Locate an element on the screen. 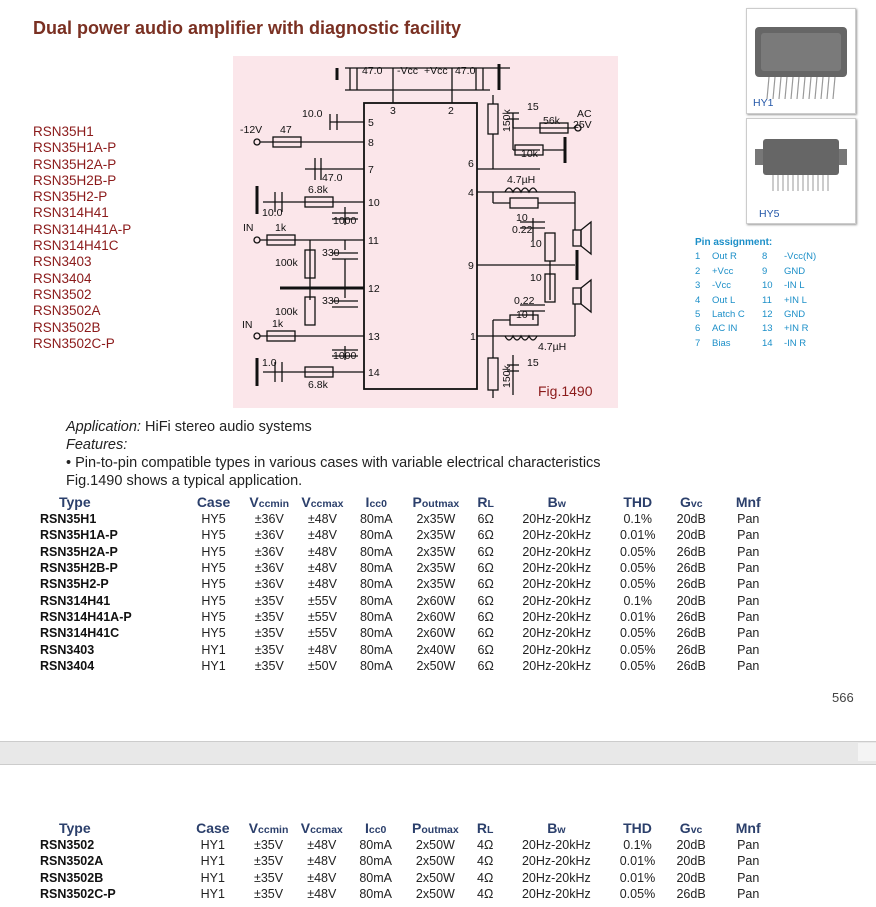 This screenshot has width=876, height=907. pin-row: 7 Bias 14 -IN R is located at coordinates (755, 344).